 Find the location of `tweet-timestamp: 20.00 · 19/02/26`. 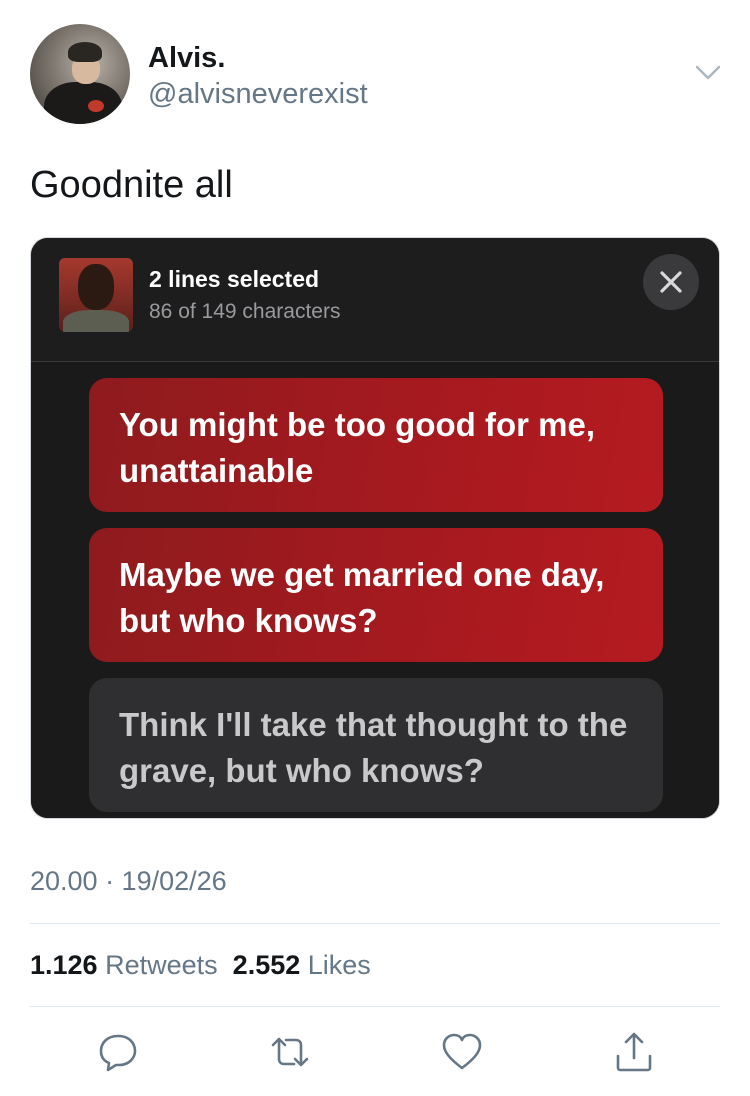

tweet-timestamp: 20.00 · 19/02/26 is located at coordinates (128, 881).